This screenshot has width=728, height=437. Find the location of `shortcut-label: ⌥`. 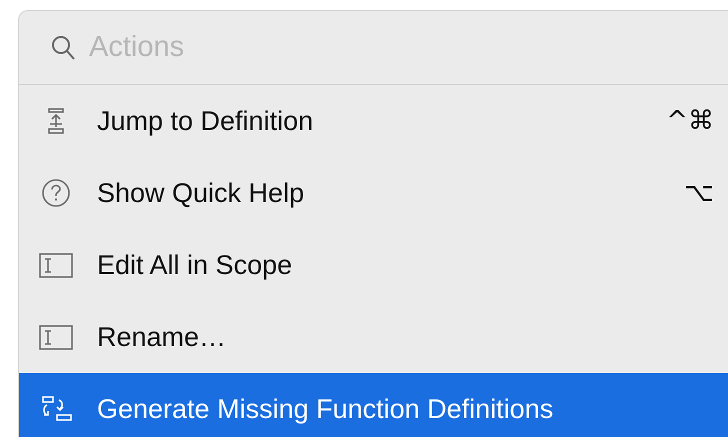

shortcut-label: ⌥ is located at coordinates (699, 193).